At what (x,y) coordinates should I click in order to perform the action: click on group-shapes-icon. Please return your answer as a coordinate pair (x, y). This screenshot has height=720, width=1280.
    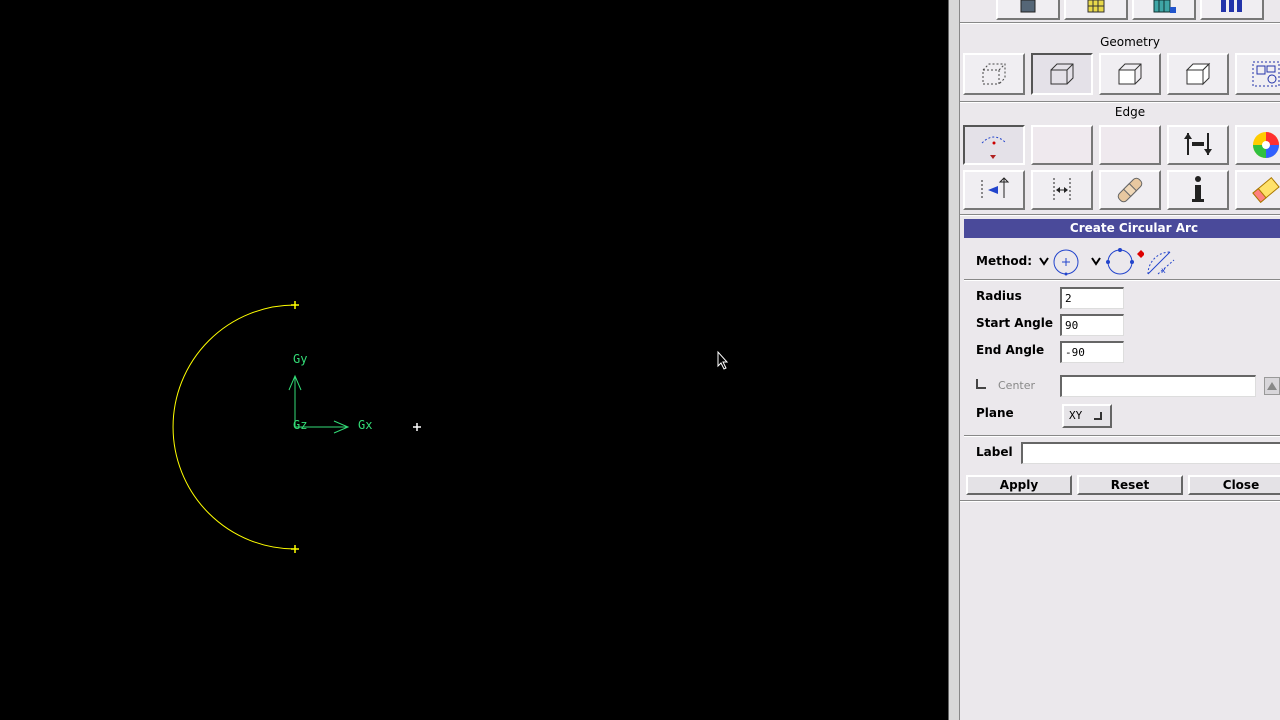
    Looking at the image, I should click on (1266, 74).